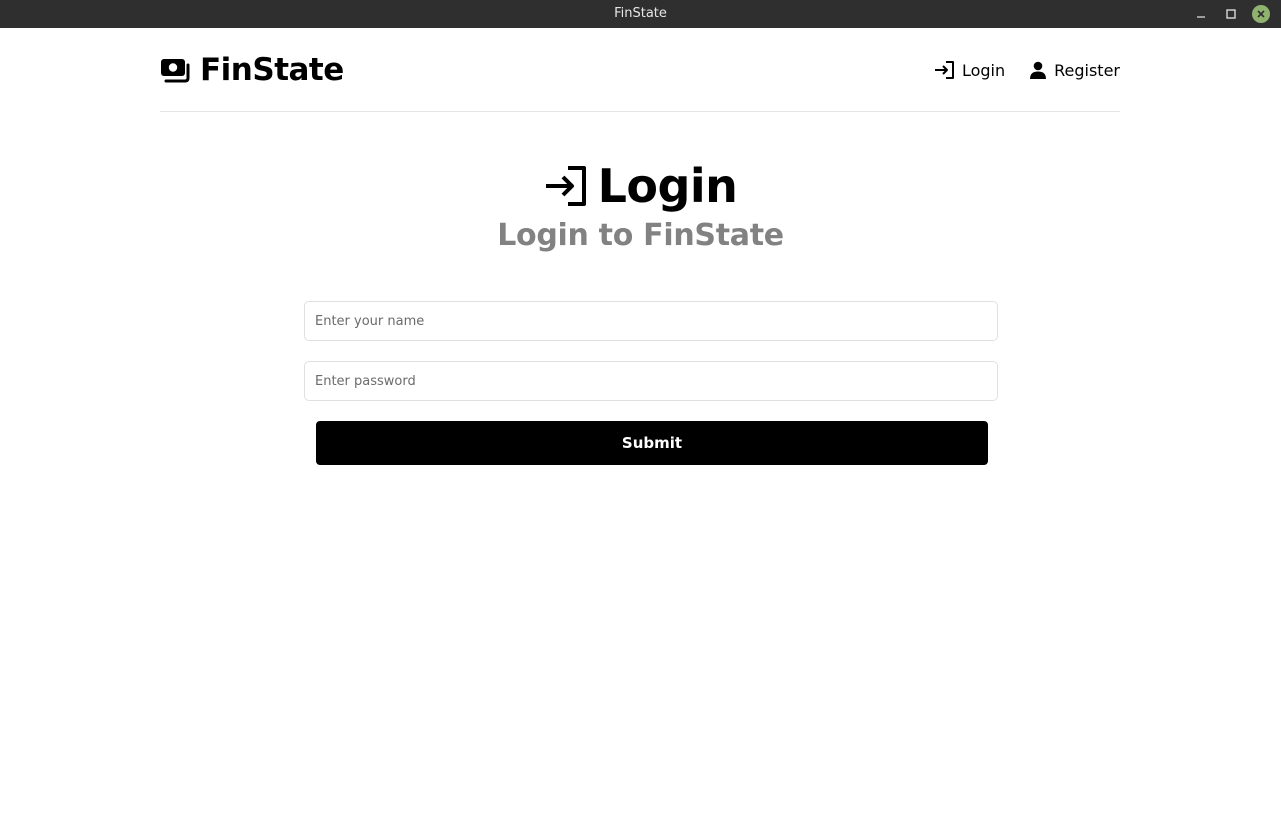 This screenshot has width=1281, height=829. What do you see at coordinates (640, 70) in the screenshot?
I see `navbar: FinState Login Register` at bounding box center [640, 70].